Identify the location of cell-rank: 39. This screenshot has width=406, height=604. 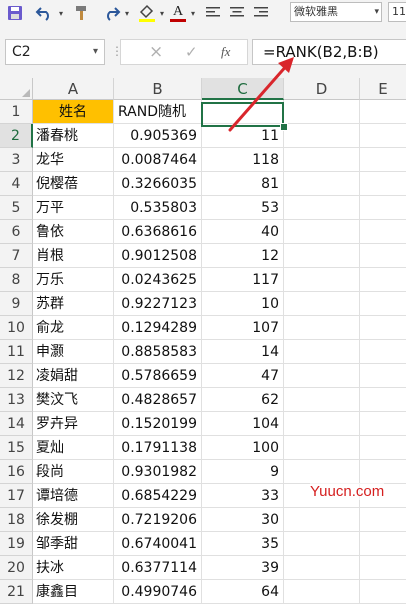
(243, 568).